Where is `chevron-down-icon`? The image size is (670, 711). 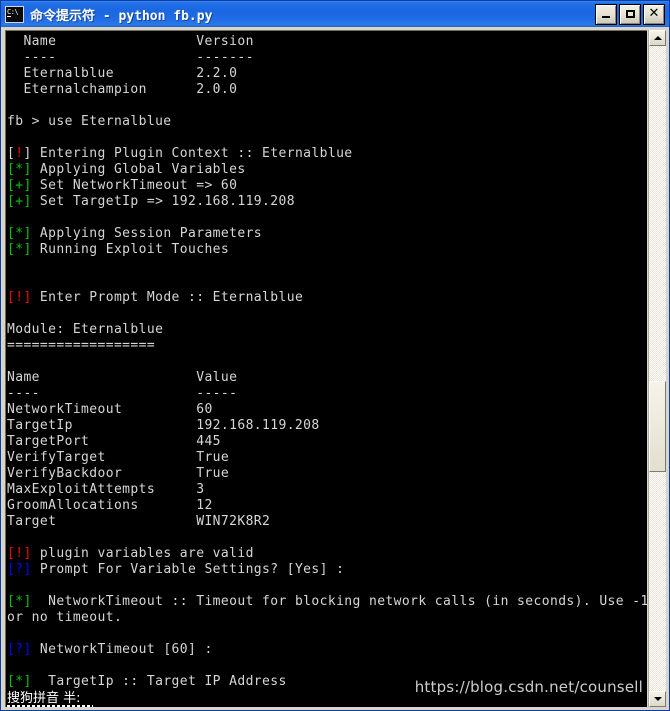 chevron-down-icon is located at coordinates (657, 699).